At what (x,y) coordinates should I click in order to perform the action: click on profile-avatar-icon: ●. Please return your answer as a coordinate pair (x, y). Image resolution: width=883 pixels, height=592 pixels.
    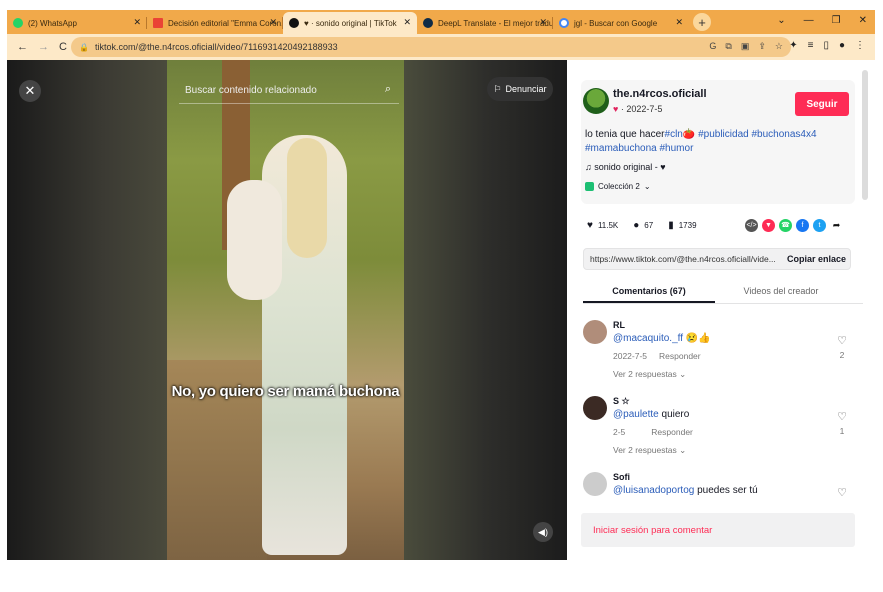
    Looking at the image, I should click on (842, 45).